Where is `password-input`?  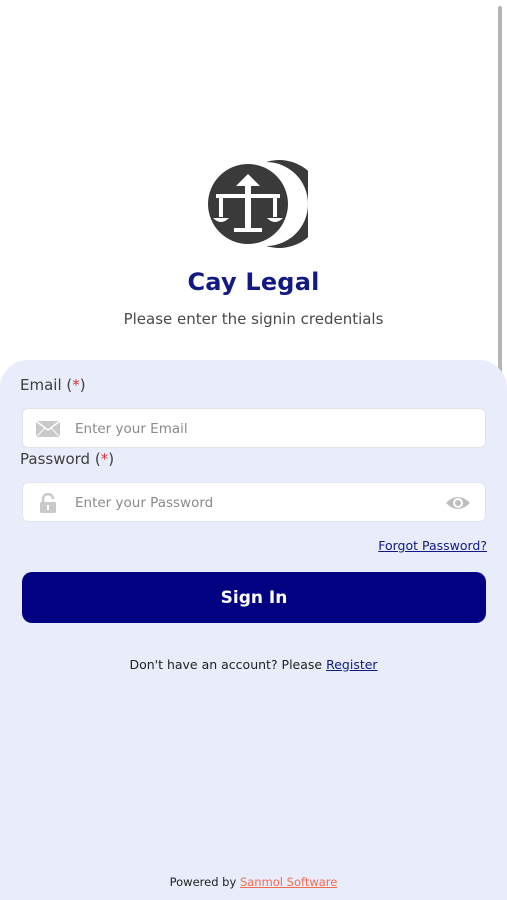
password-input is located at coordinates (255, 503).